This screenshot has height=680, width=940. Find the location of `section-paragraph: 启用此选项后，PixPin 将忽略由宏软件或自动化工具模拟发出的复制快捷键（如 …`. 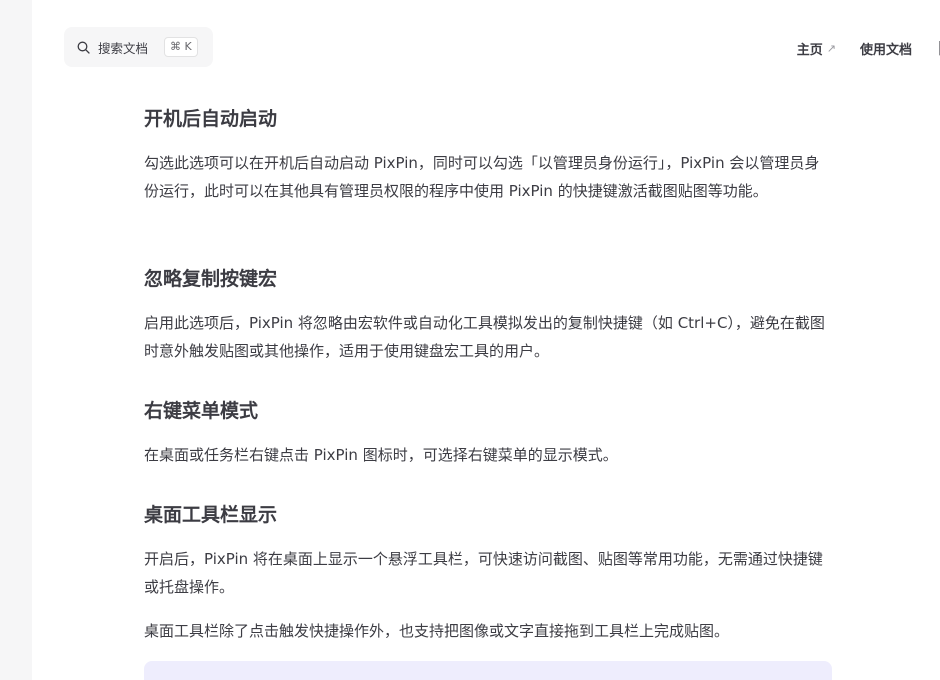

section-paragraph: 启用此选项后，PixPin 将忽略由宏软件或自动化工具模拟发出的复制快捷键（如 … is located at coordinates (484, 337).